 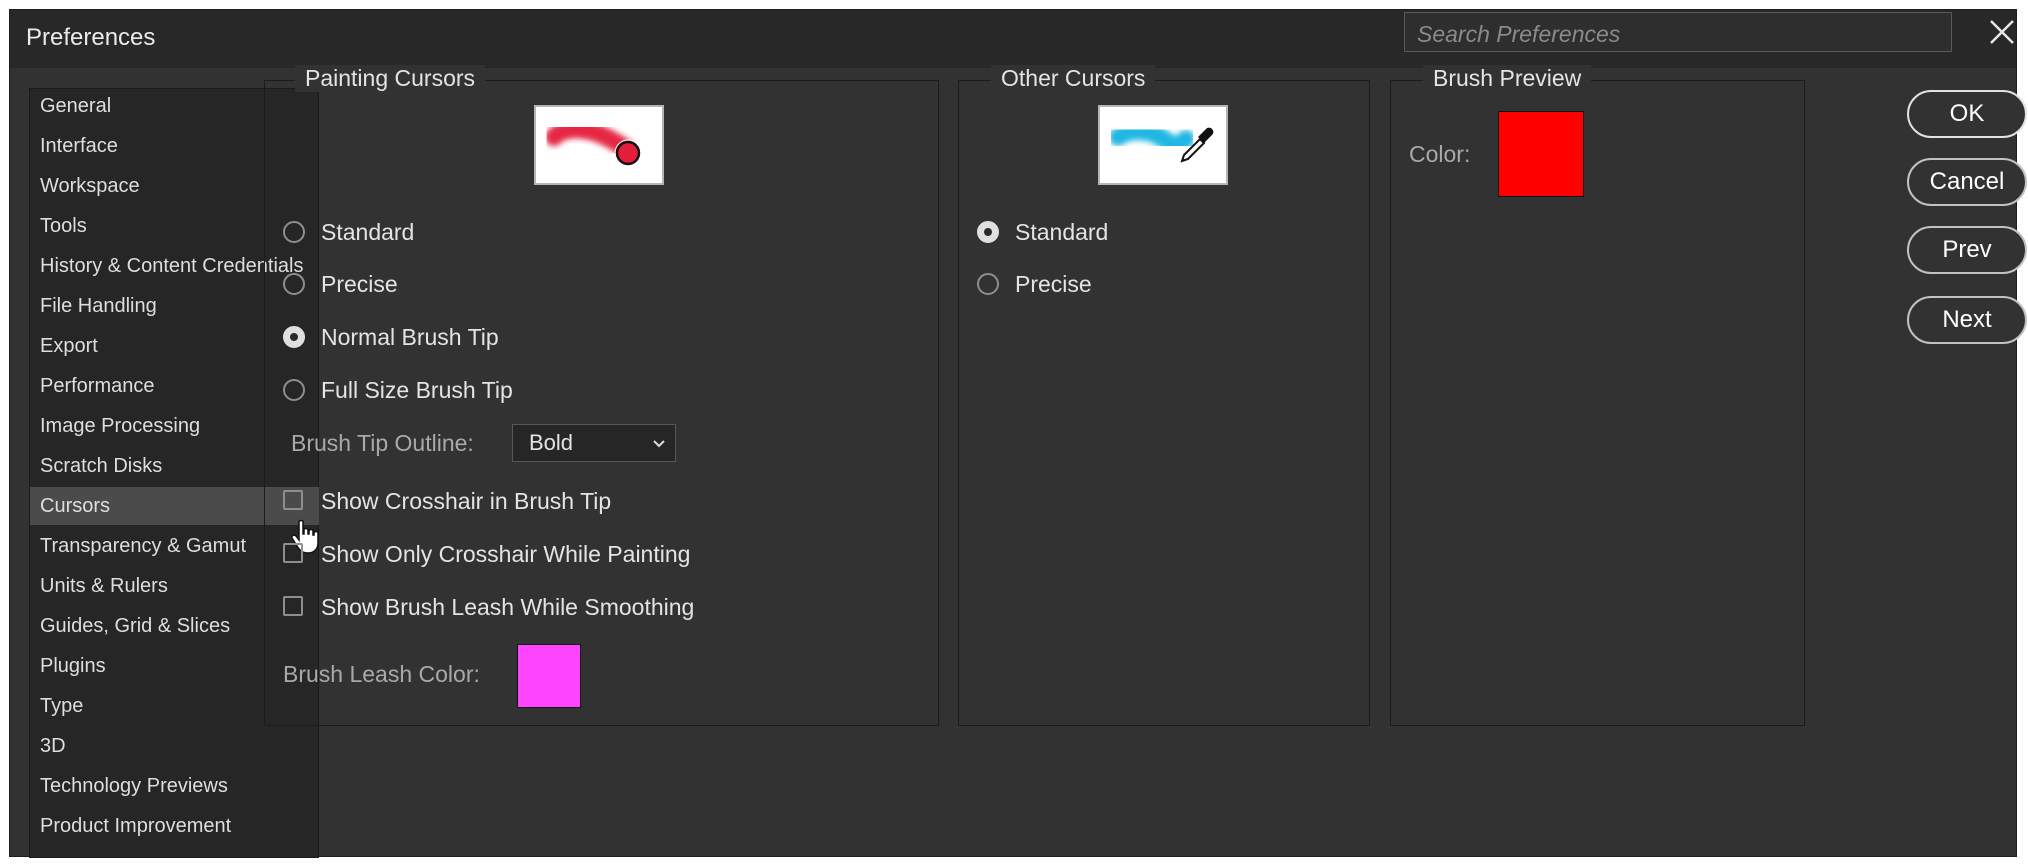 I want to click on brush-preview-title: Brush Preview, so click(x=1507, y=78).